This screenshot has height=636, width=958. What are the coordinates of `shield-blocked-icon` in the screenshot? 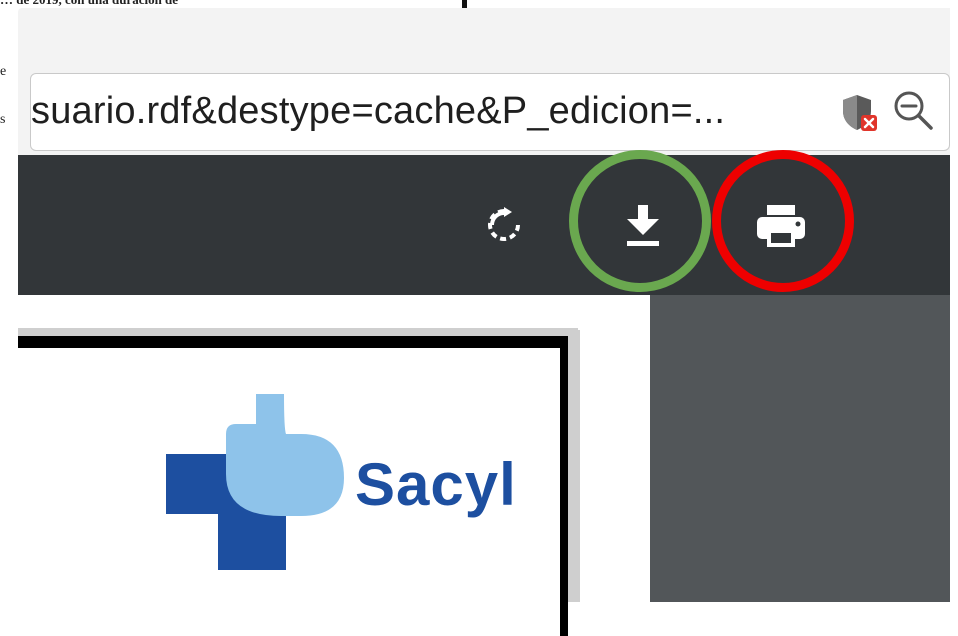 It's located at (859, 112).